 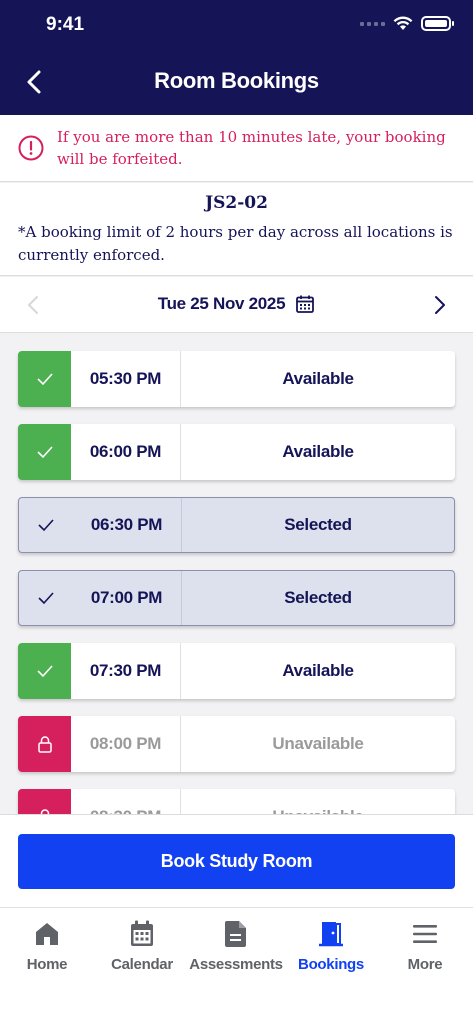 I want to click on time-slot: 05:30 PM Available, so click(x=236, y=379).